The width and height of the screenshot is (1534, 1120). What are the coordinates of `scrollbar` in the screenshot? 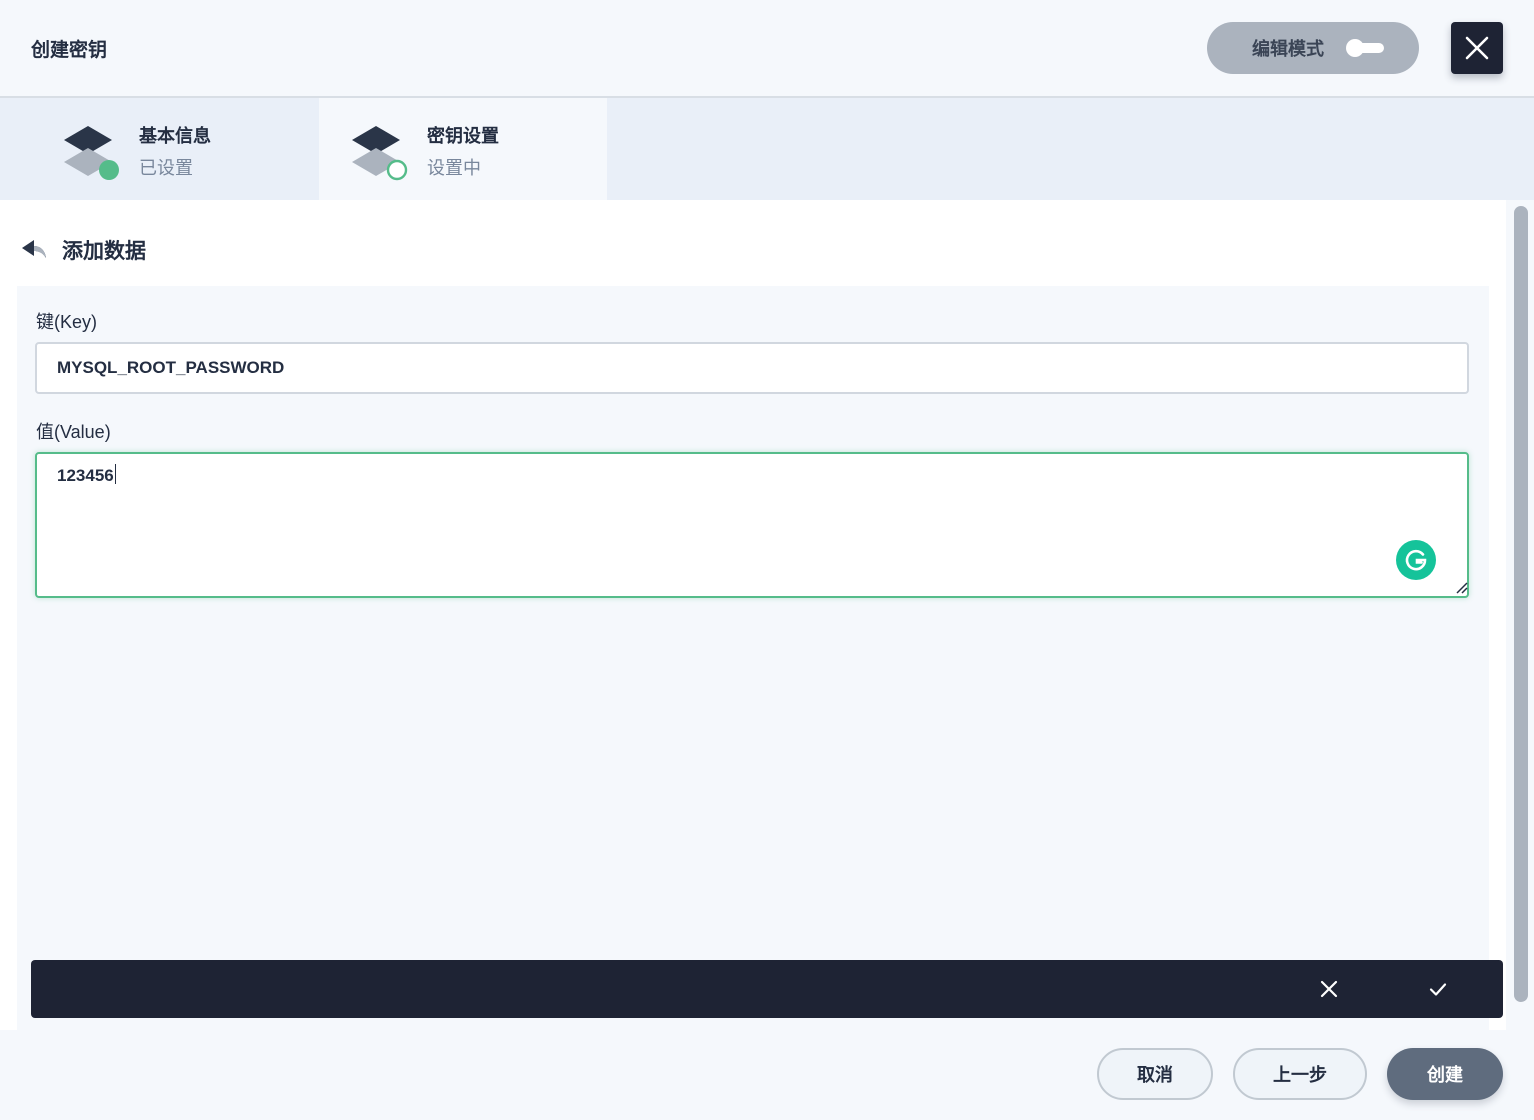 It's located at (1520, 615).